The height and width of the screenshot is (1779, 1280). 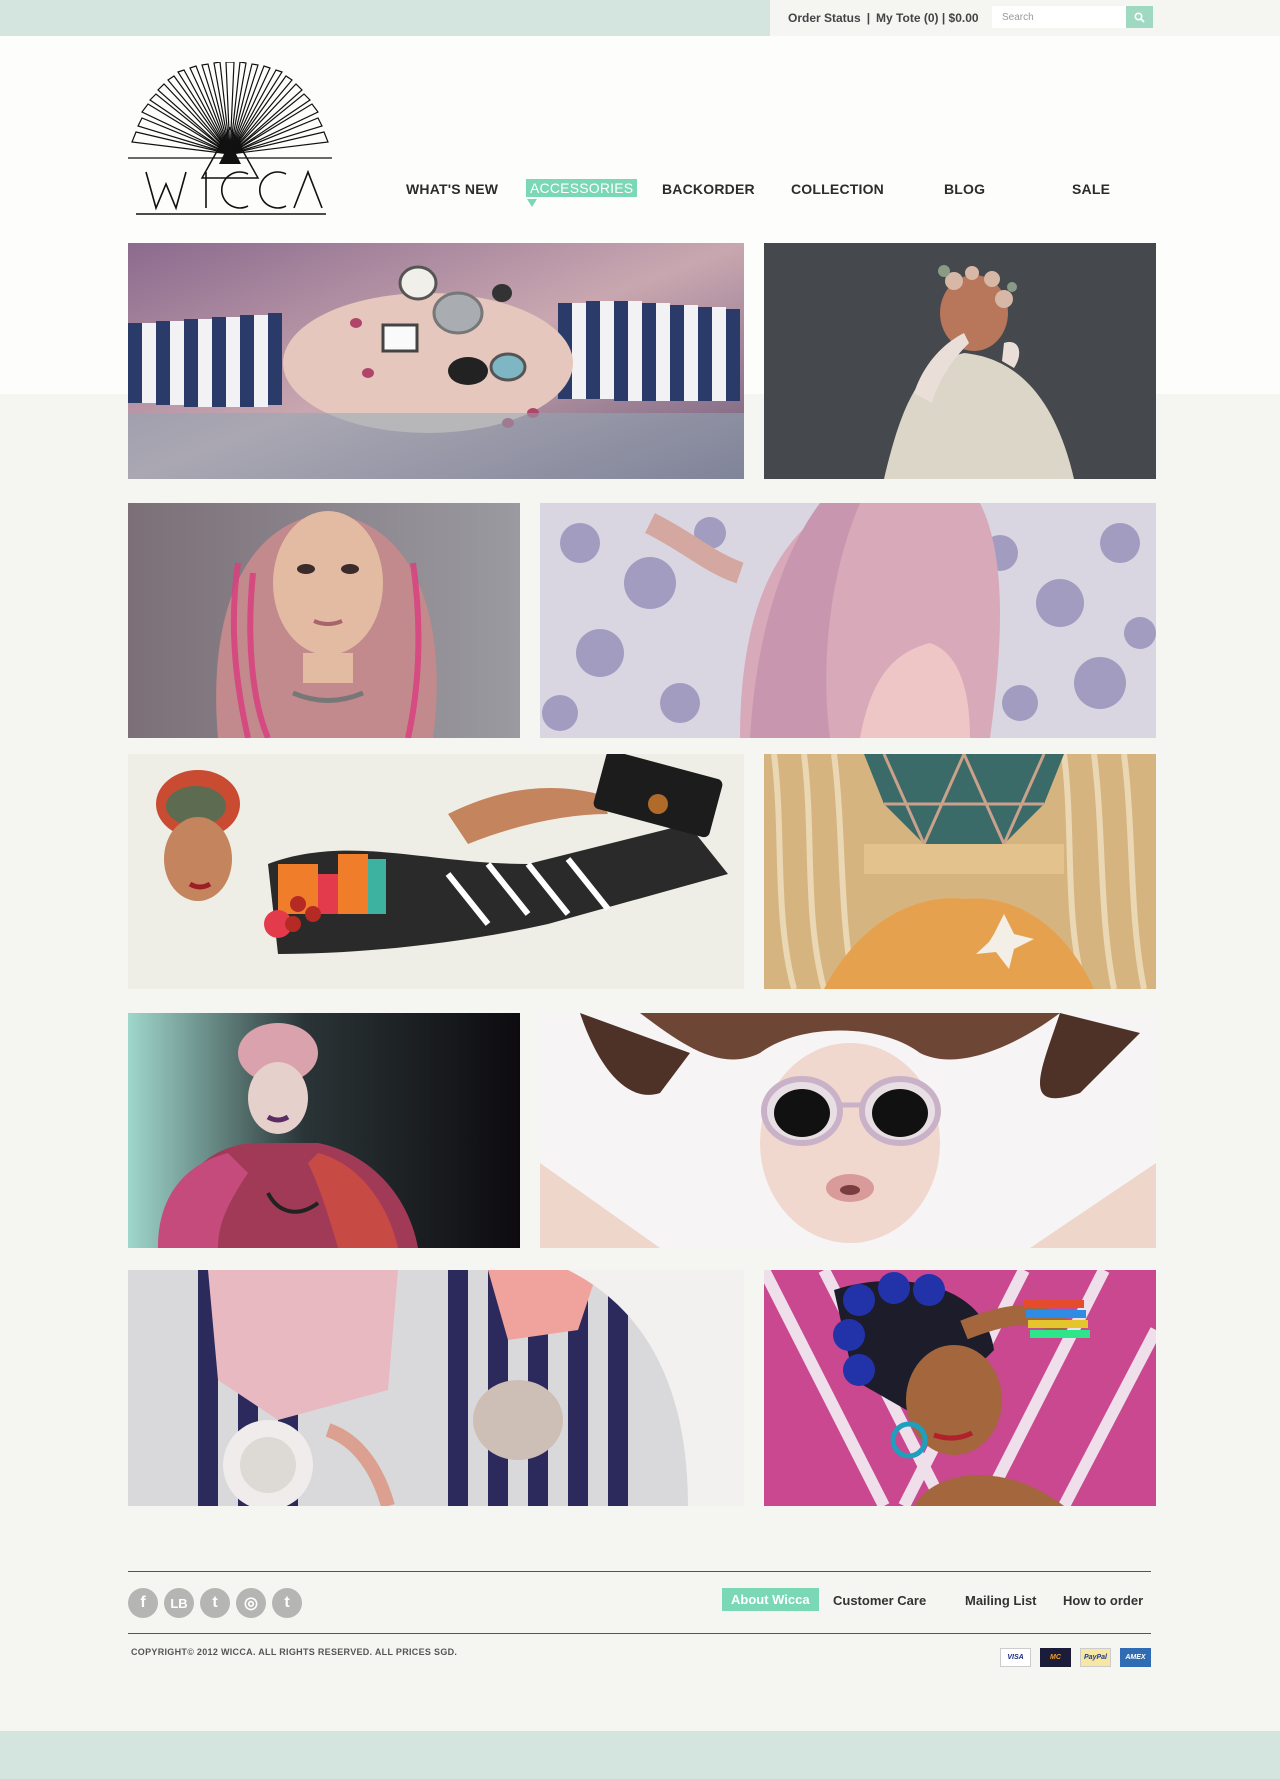 I want to click on pink-hair-portrait-image, so click(x=324, y=620).